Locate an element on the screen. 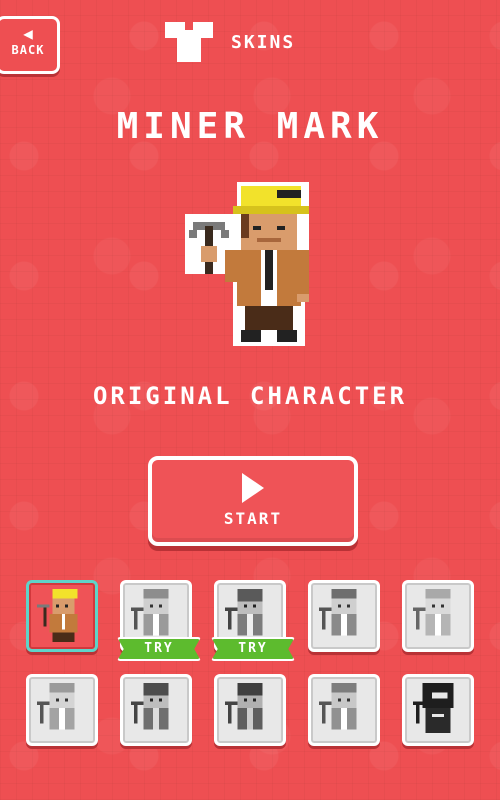 Image resolution: width=500 pixels, height=800 pixels. back-button: ◀ BACK is located at coordinates (30, 45).